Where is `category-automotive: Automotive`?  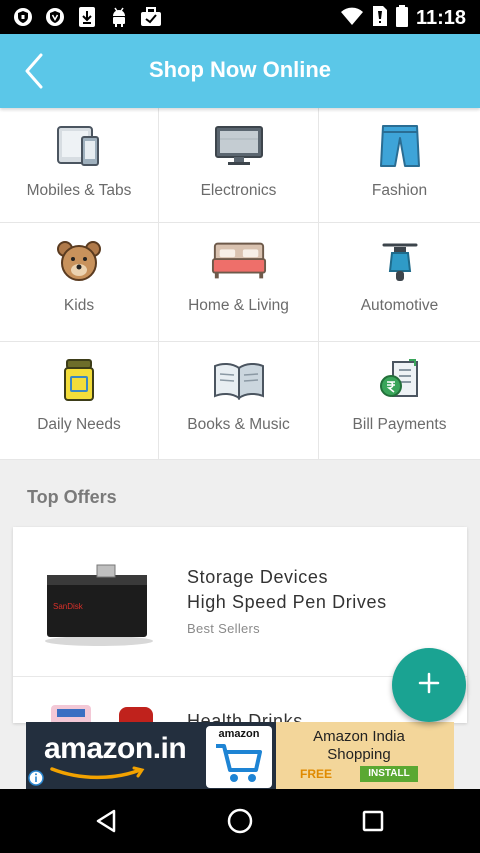
category-automotive: Automotive is located at coordinates (399, 282).